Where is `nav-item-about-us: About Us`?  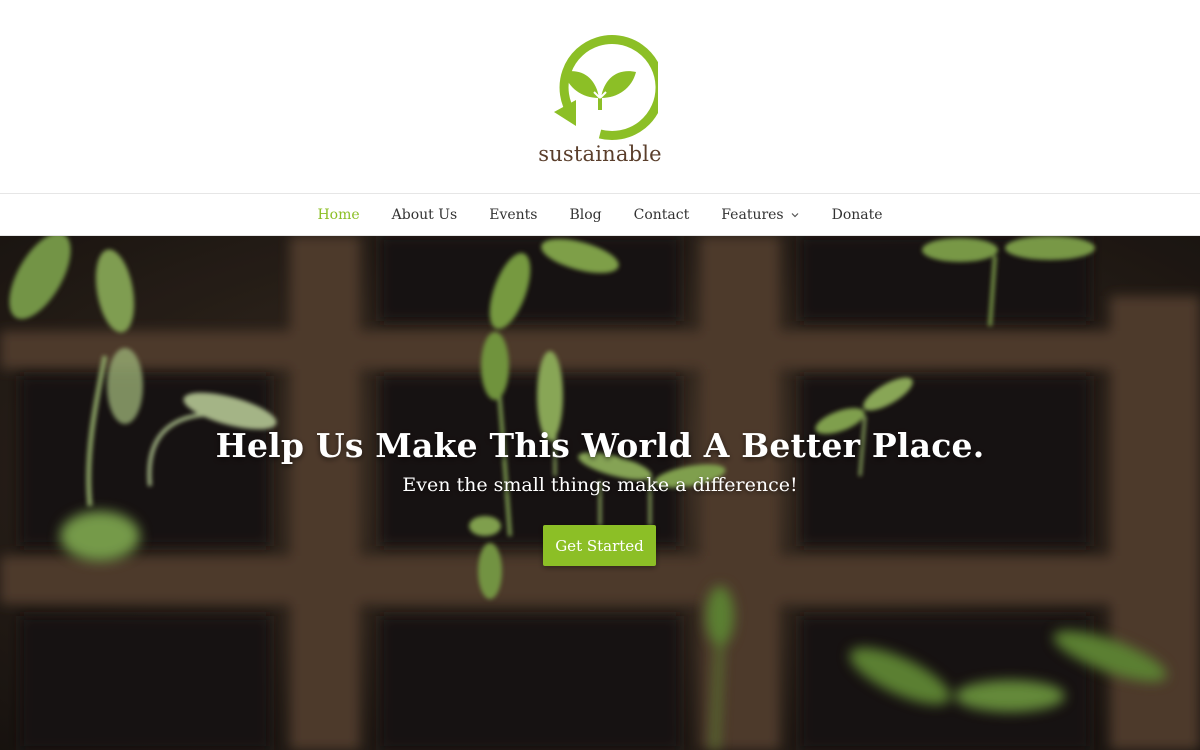 nav-item-about-us: About Us is located at coordinates (425, 215).